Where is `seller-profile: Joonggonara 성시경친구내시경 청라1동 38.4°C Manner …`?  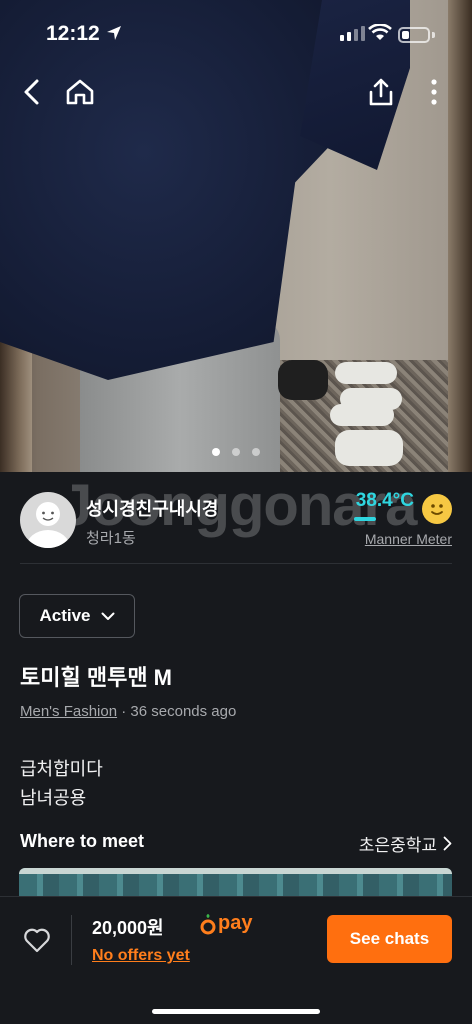 seller-profile: Joonggonara 성시경친구내시경 청라1동 38.4°C Manner … is located at coordinates (236, 518).